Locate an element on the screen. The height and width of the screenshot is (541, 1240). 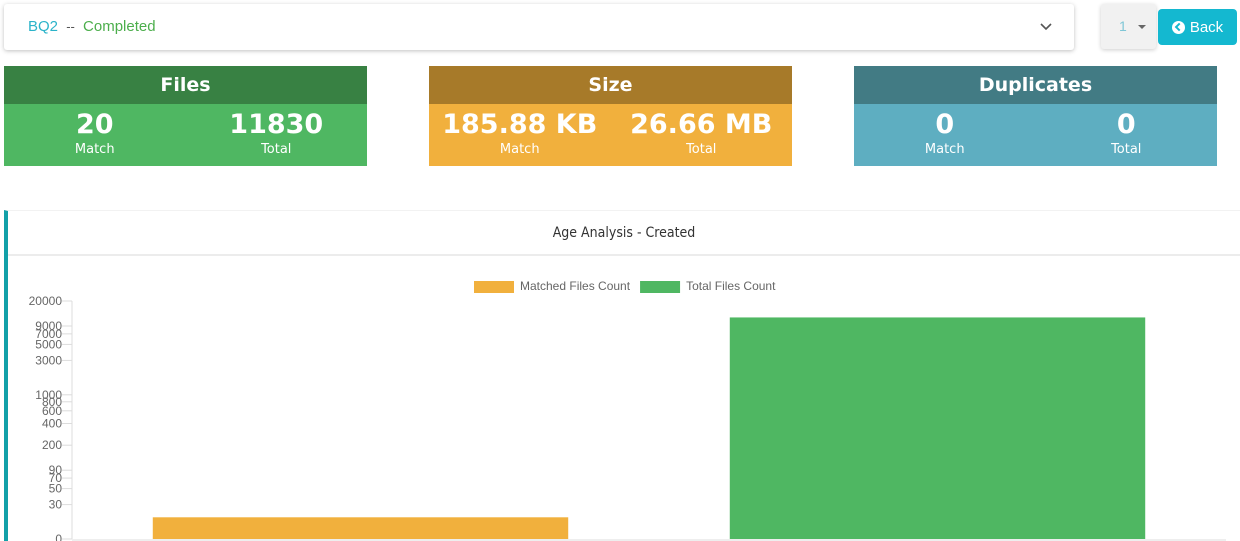
project-title: BQ2 -- Completed is located at coordinates (92, 26).